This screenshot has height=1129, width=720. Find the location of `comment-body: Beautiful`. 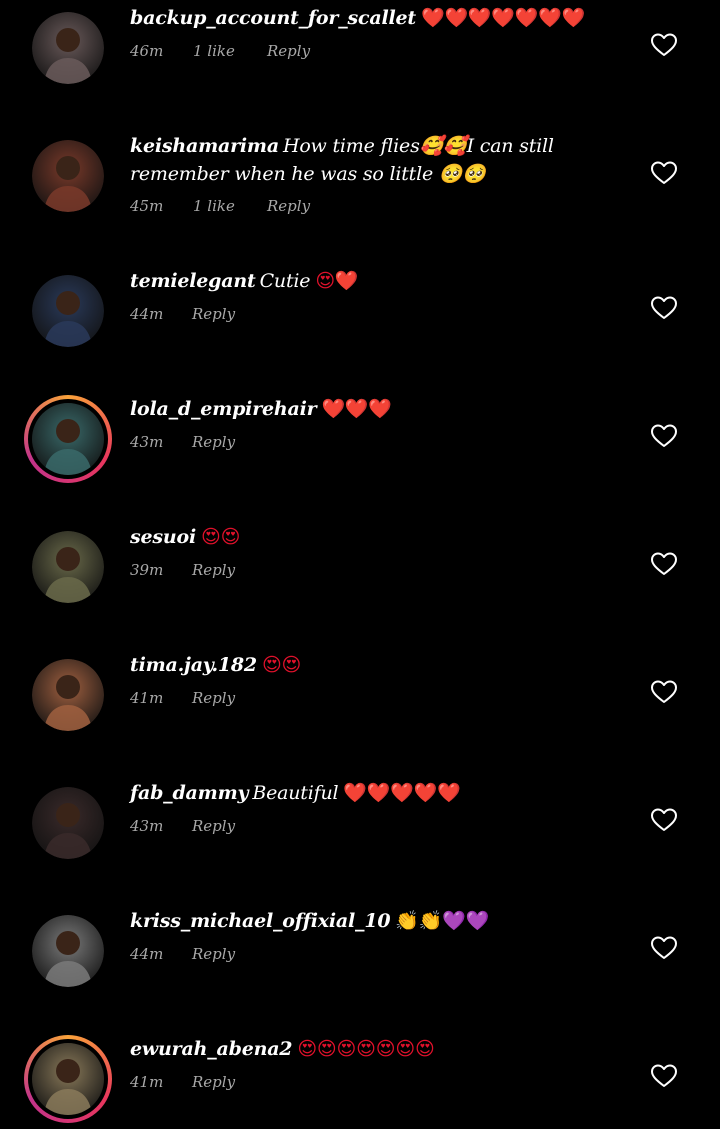

comment-body: Beautiful is located at coordinates (295, 793).